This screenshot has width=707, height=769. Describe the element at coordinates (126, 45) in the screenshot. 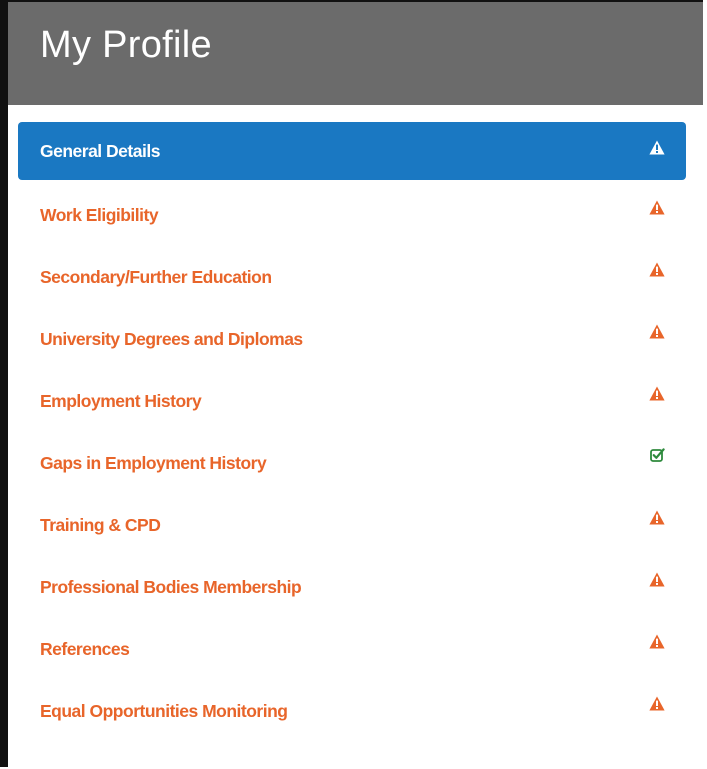

I see `page-title: My Profile` at that location.